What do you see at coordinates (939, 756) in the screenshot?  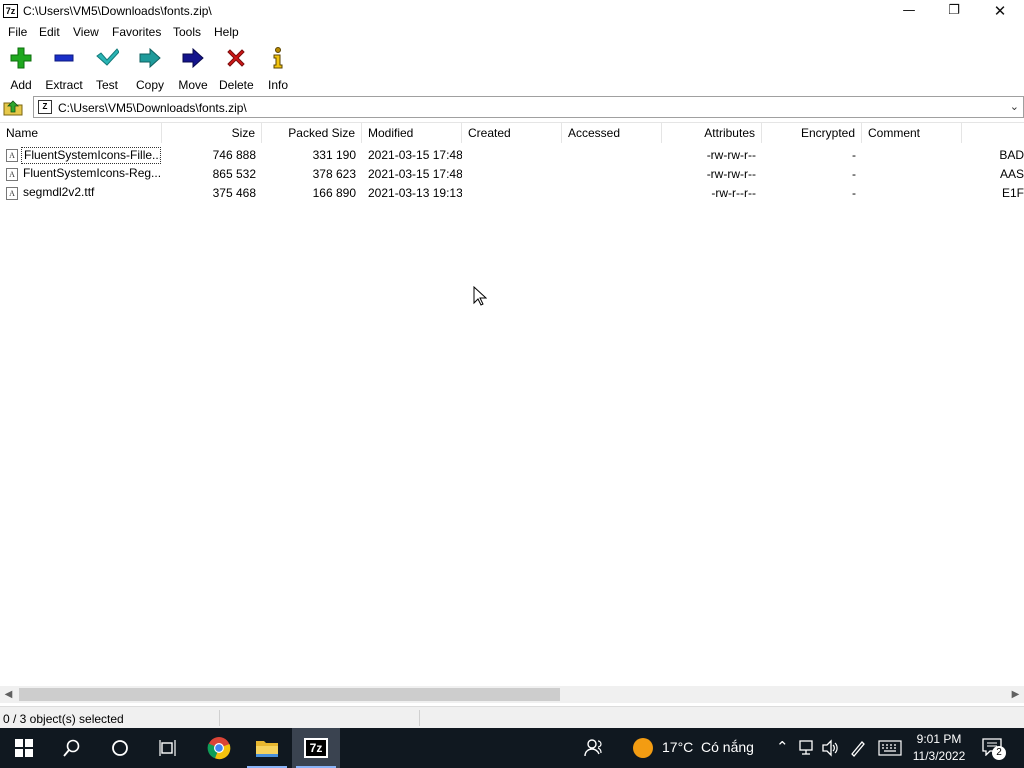 I see `clock-date: 11/3/2022` at bounding box center [939, 756].